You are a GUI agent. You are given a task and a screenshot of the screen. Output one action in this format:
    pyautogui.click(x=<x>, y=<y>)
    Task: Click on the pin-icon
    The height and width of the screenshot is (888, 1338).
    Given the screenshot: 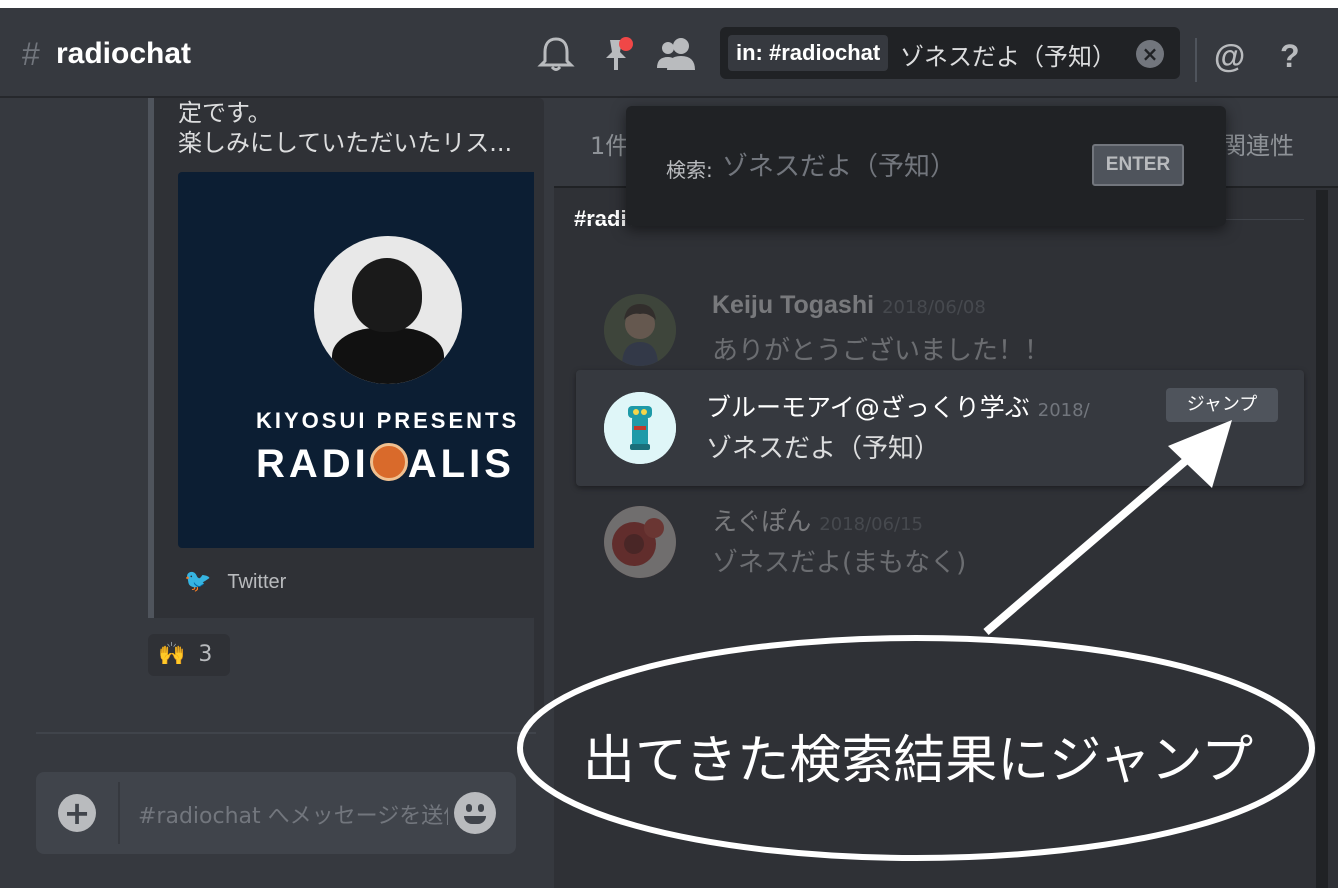 What is the action you would take?
    pyautogui.click(x=618, y=54)
    